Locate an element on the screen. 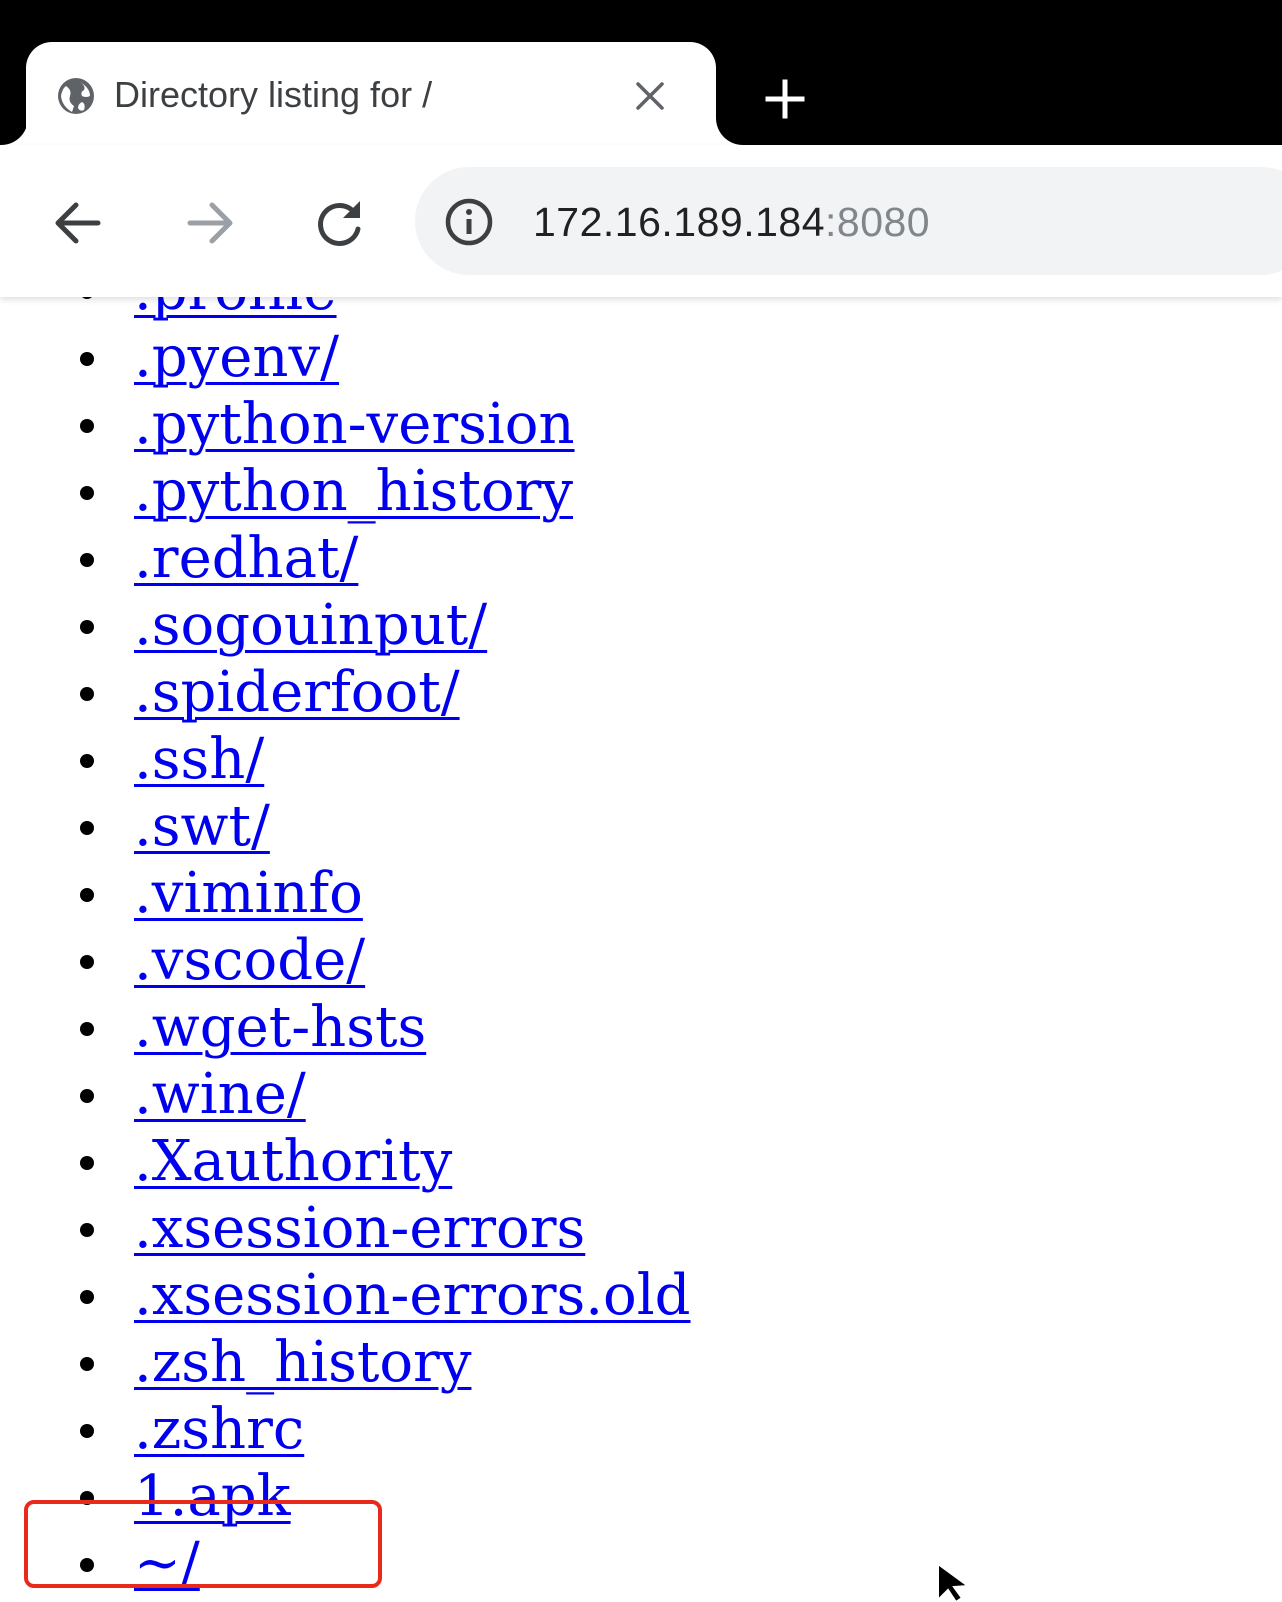 Image resolution: width=1282 pixels, height=1602 pixels. address-bar: 172.16.189.184:8080 is located at coordinates (848, 221).